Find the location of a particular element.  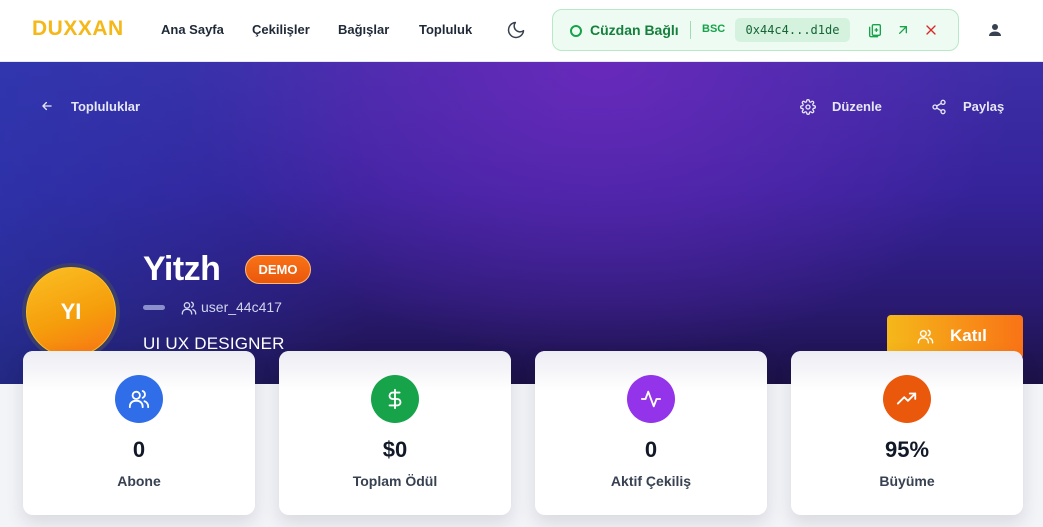

stat-card-total-reward: $0 Toplam Ödül is located at coordinates (395, 433).